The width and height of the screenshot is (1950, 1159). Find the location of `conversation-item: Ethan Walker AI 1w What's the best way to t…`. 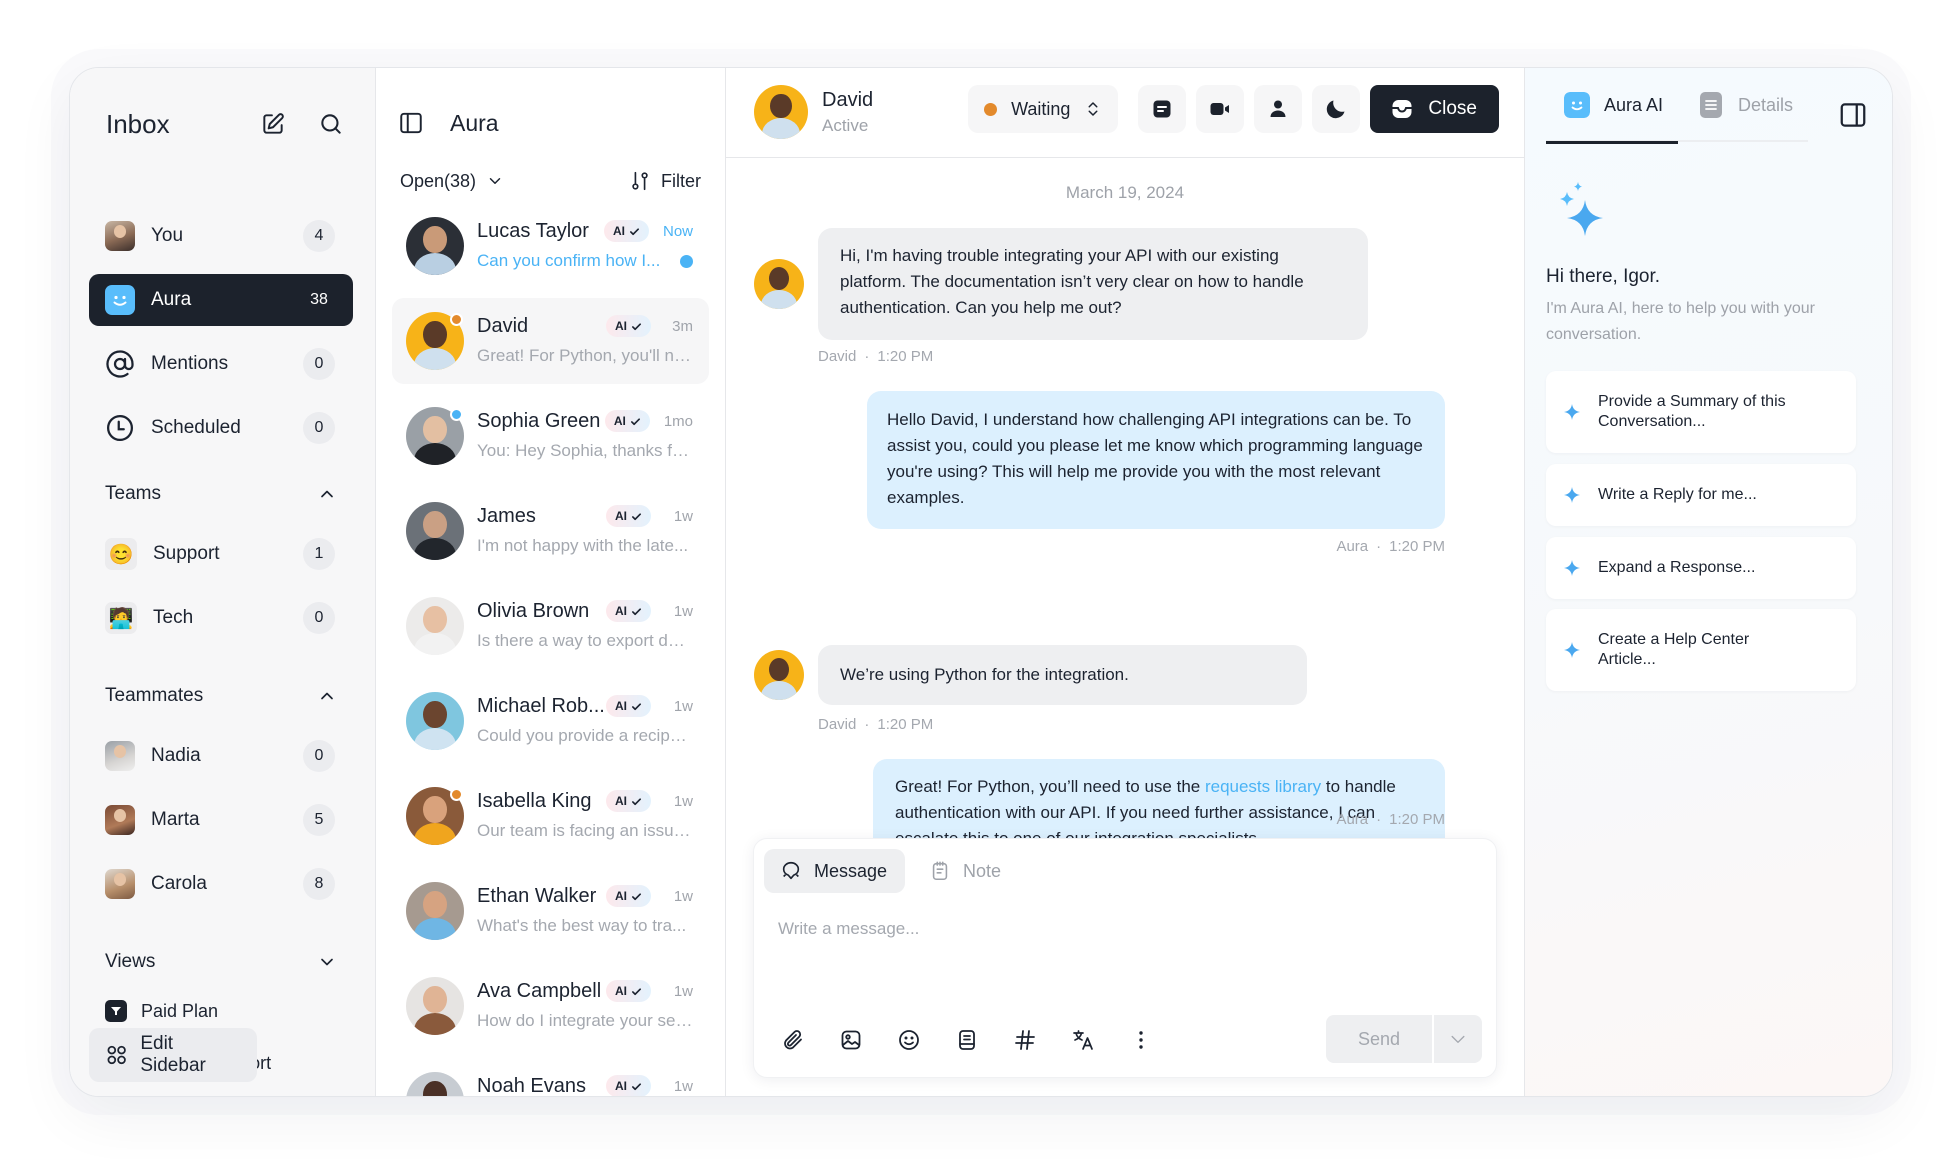

conversation-item: Ethan Walker AI 1w What's the best way to t… is located at coordinates (550, 911).